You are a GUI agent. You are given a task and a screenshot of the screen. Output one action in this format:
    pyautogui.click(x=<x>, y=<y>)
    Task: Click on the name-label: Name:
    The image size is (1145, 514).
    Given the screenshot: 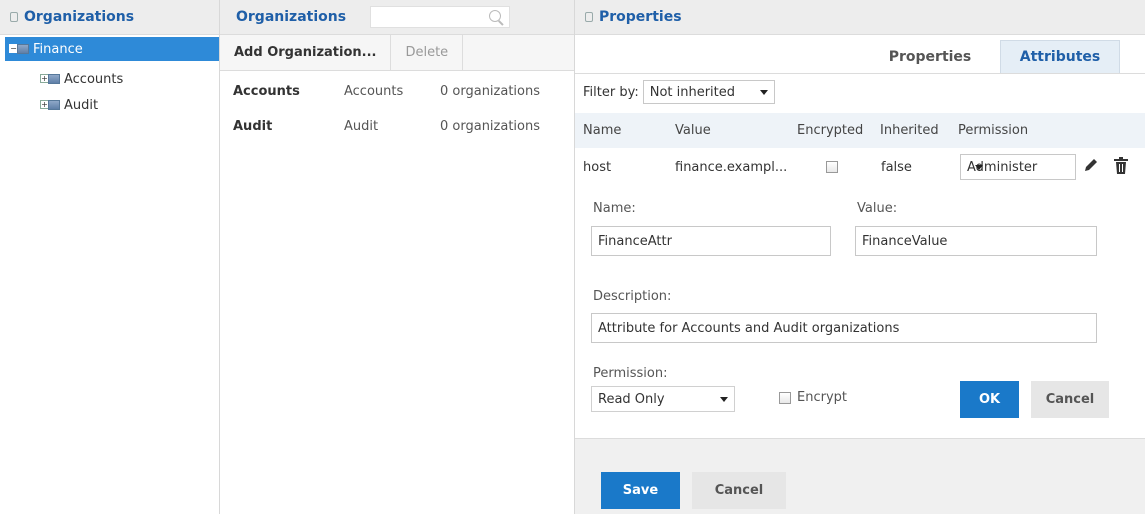 What is the action you would take?
    pyautogui.click(x=614, y=208)
    